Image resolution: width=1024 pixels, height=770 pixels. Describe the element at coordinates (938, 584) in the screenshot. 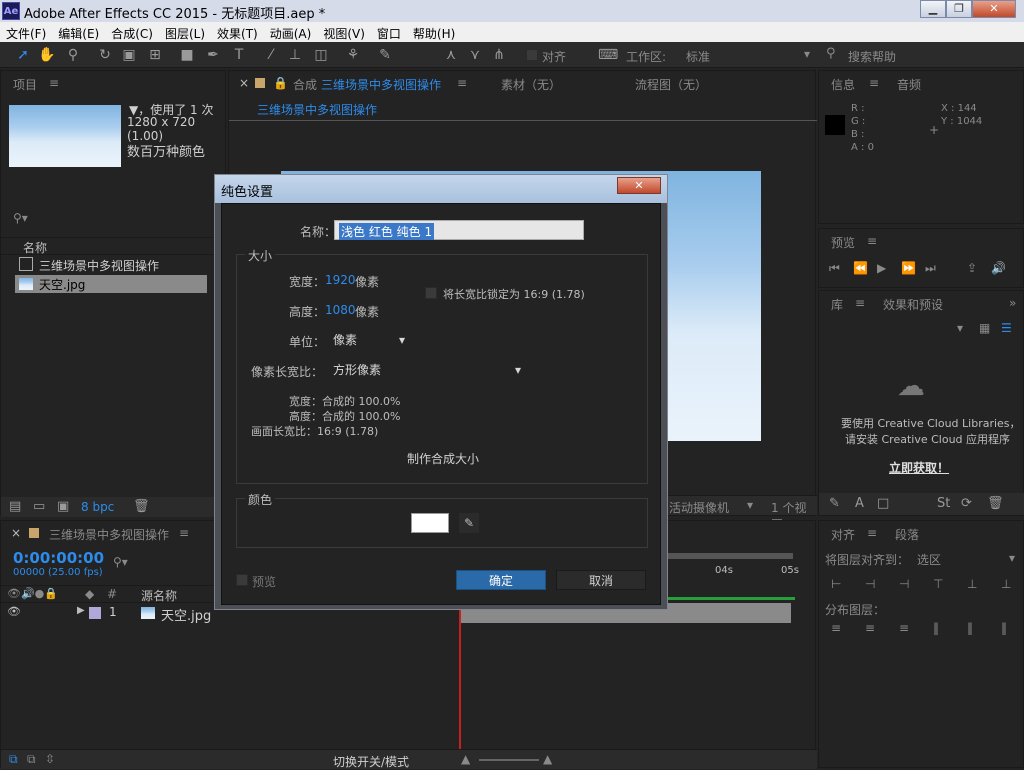

I see `align-top-icon: ⊤` at that location.